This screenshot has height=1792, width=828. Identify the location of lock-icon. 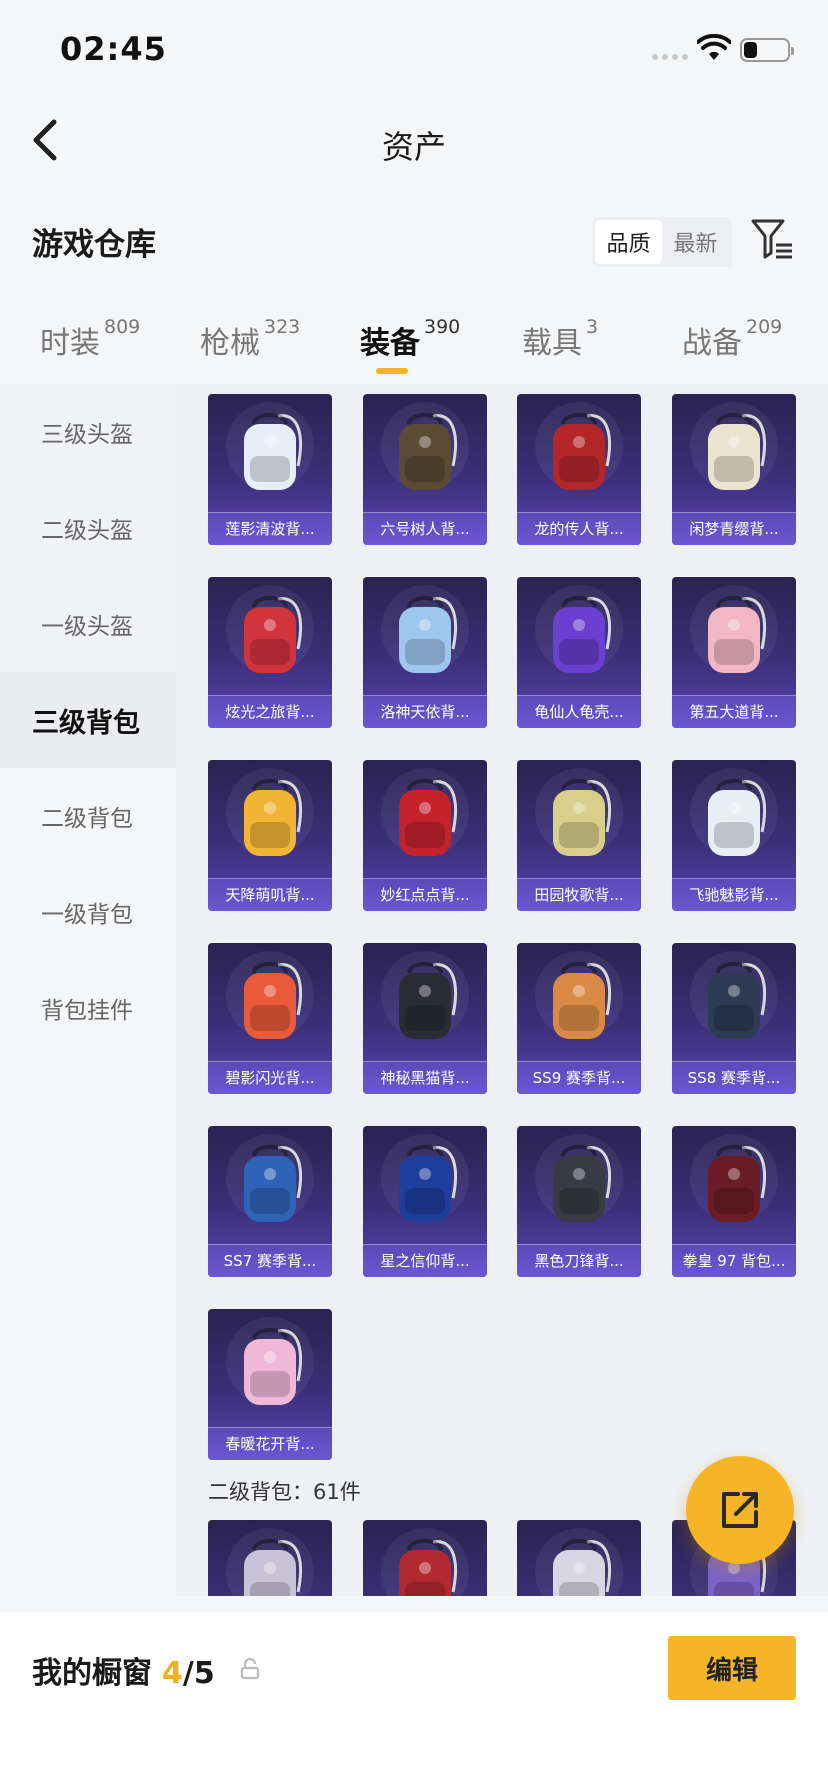
(250, 1669).